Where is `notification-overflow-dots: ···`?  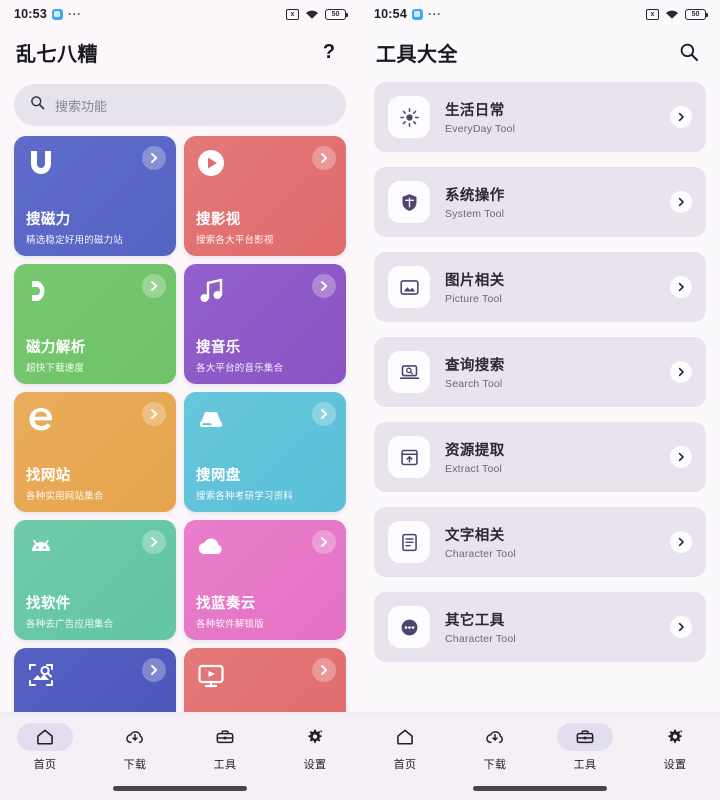
notification-overflow-dots: ··· is located at coordinates (434, 14).